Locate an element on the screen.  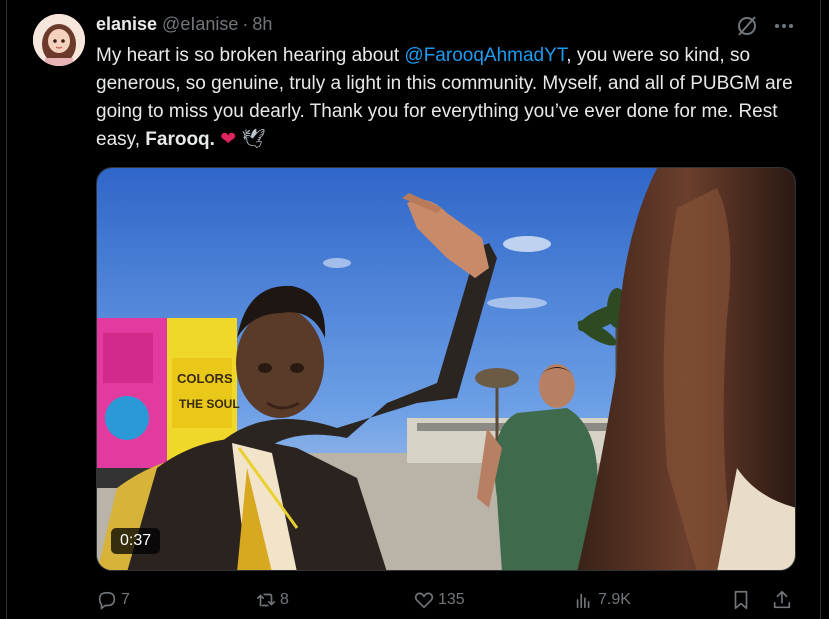
more-options-icon is located at coordinates (784, 26).